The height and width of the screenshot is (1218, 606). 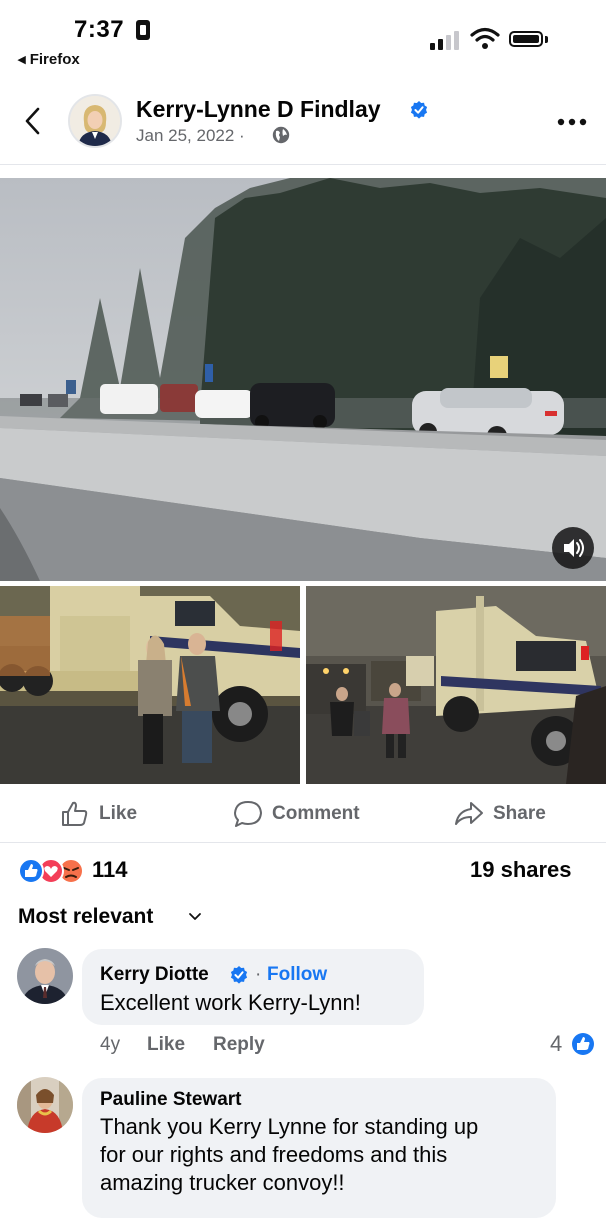 I want to click on reactions-summary-icons, so click(x=51, y=871).